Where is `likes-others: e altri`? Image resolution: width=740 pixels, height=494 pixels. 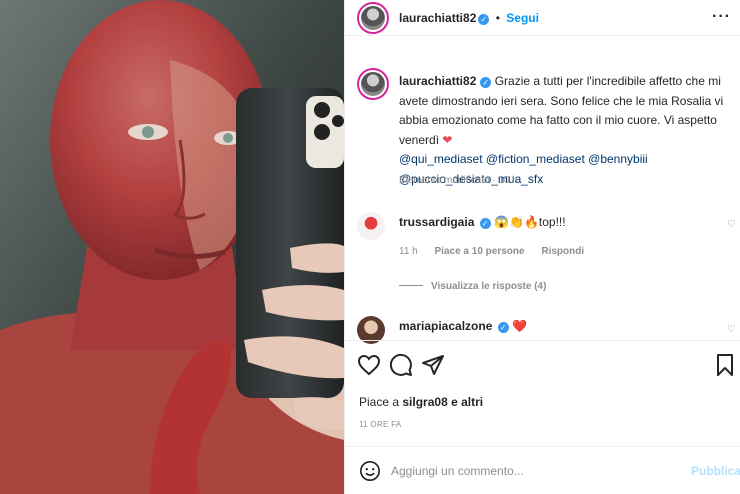 likes-others: e altri is located at coordinates (467, 402).